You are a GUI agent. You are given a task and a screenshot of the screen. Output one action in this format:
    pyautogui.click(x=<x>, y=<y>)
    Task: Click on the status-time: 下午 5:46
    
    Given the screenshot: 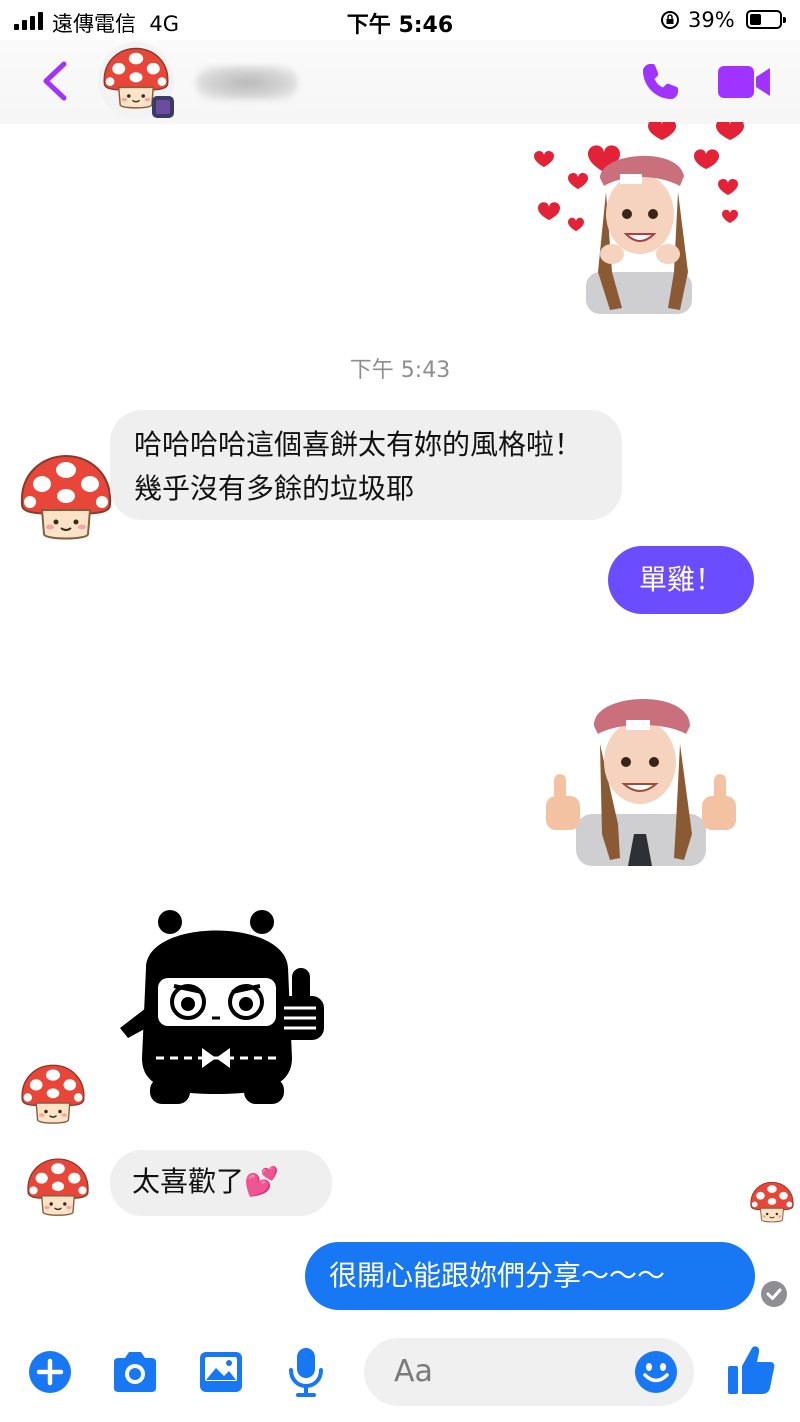 What is the action you would take?
    pyautogui.click(x=400, y=25)
    